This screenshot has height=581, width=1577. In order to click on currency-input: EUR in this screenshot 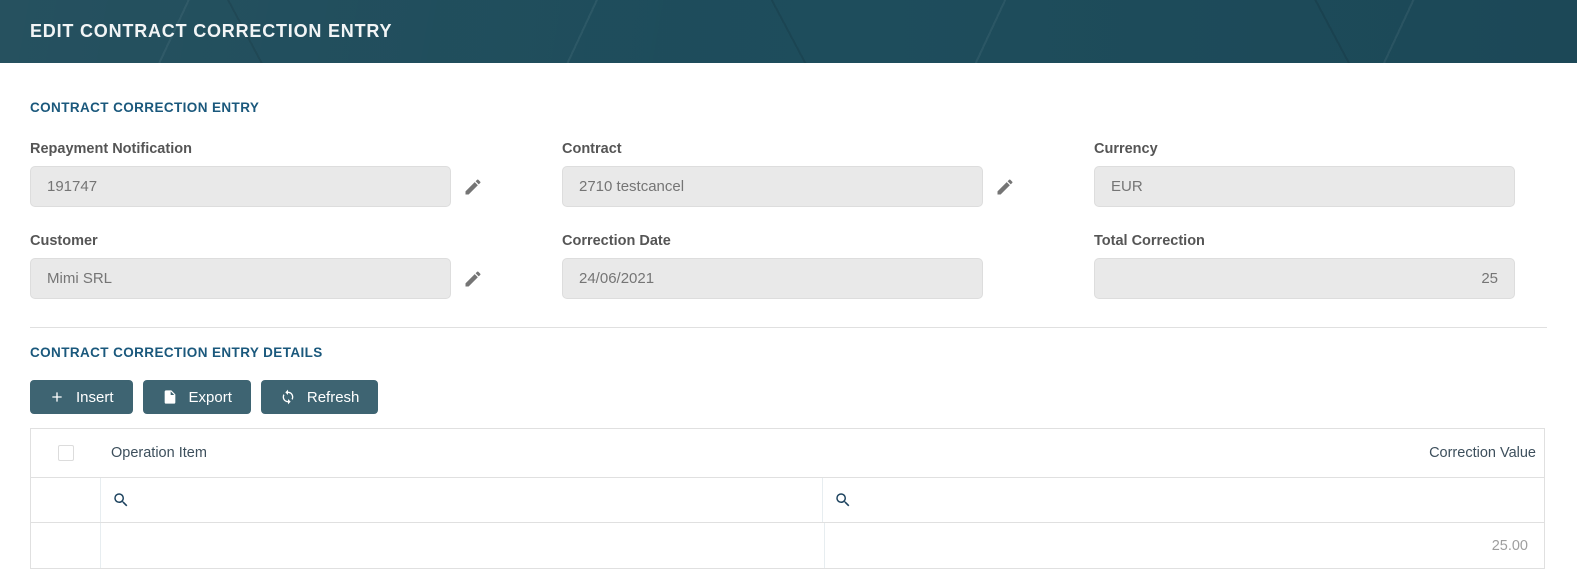, I will do `click(1304, 186)`.